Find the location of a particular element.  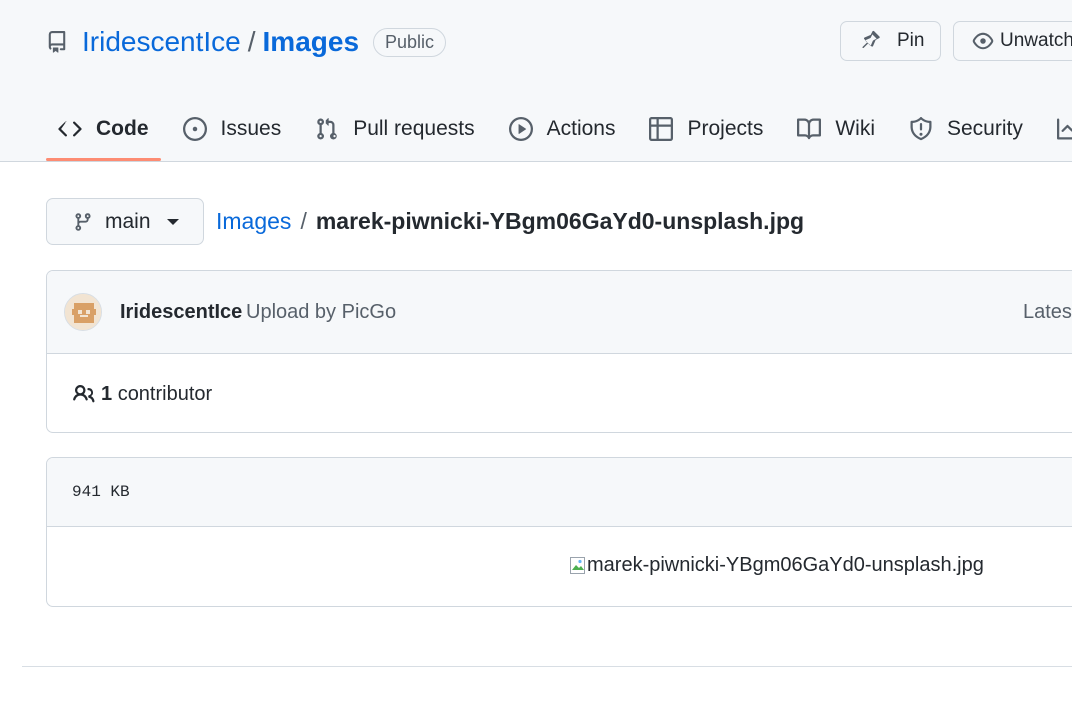

file-image: marek-piwnicki-YBgm06GaYd0-unsplash.jpg is located at coordinates (777, 565).